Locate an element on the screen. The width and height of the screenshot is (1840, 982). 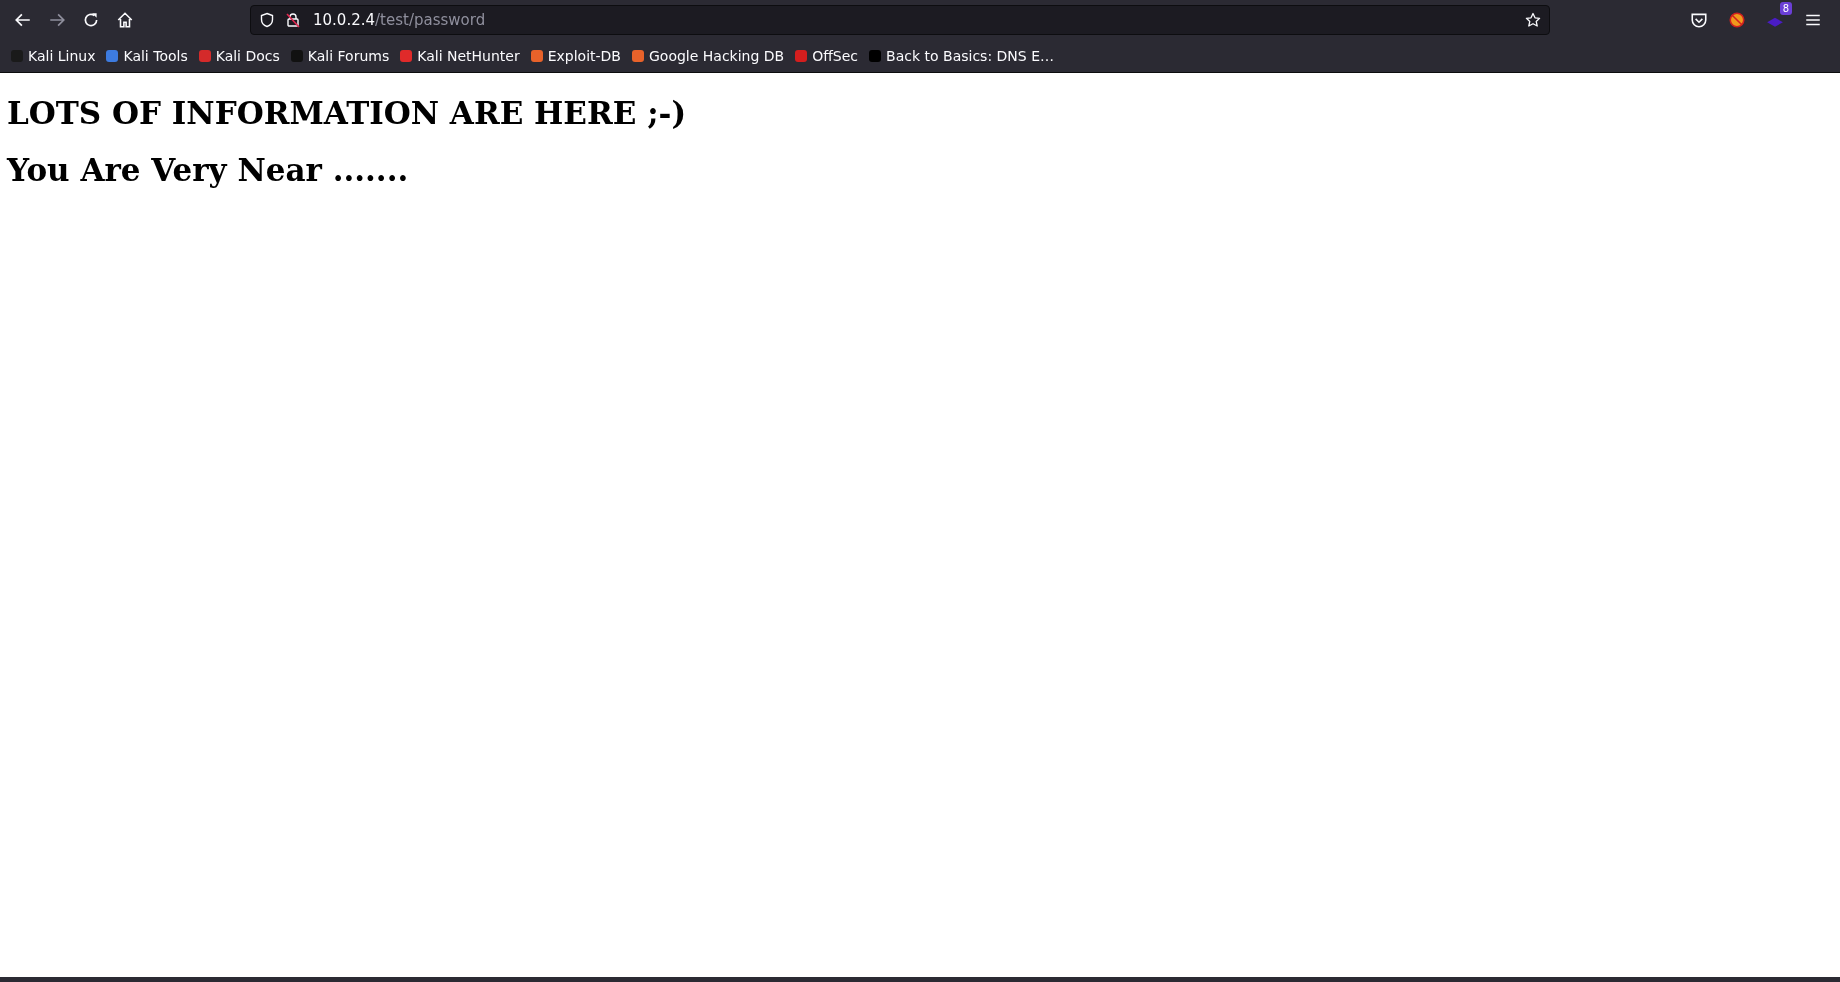
bookmark-link: Google Hacking DB is located at coordinates (708, 56).